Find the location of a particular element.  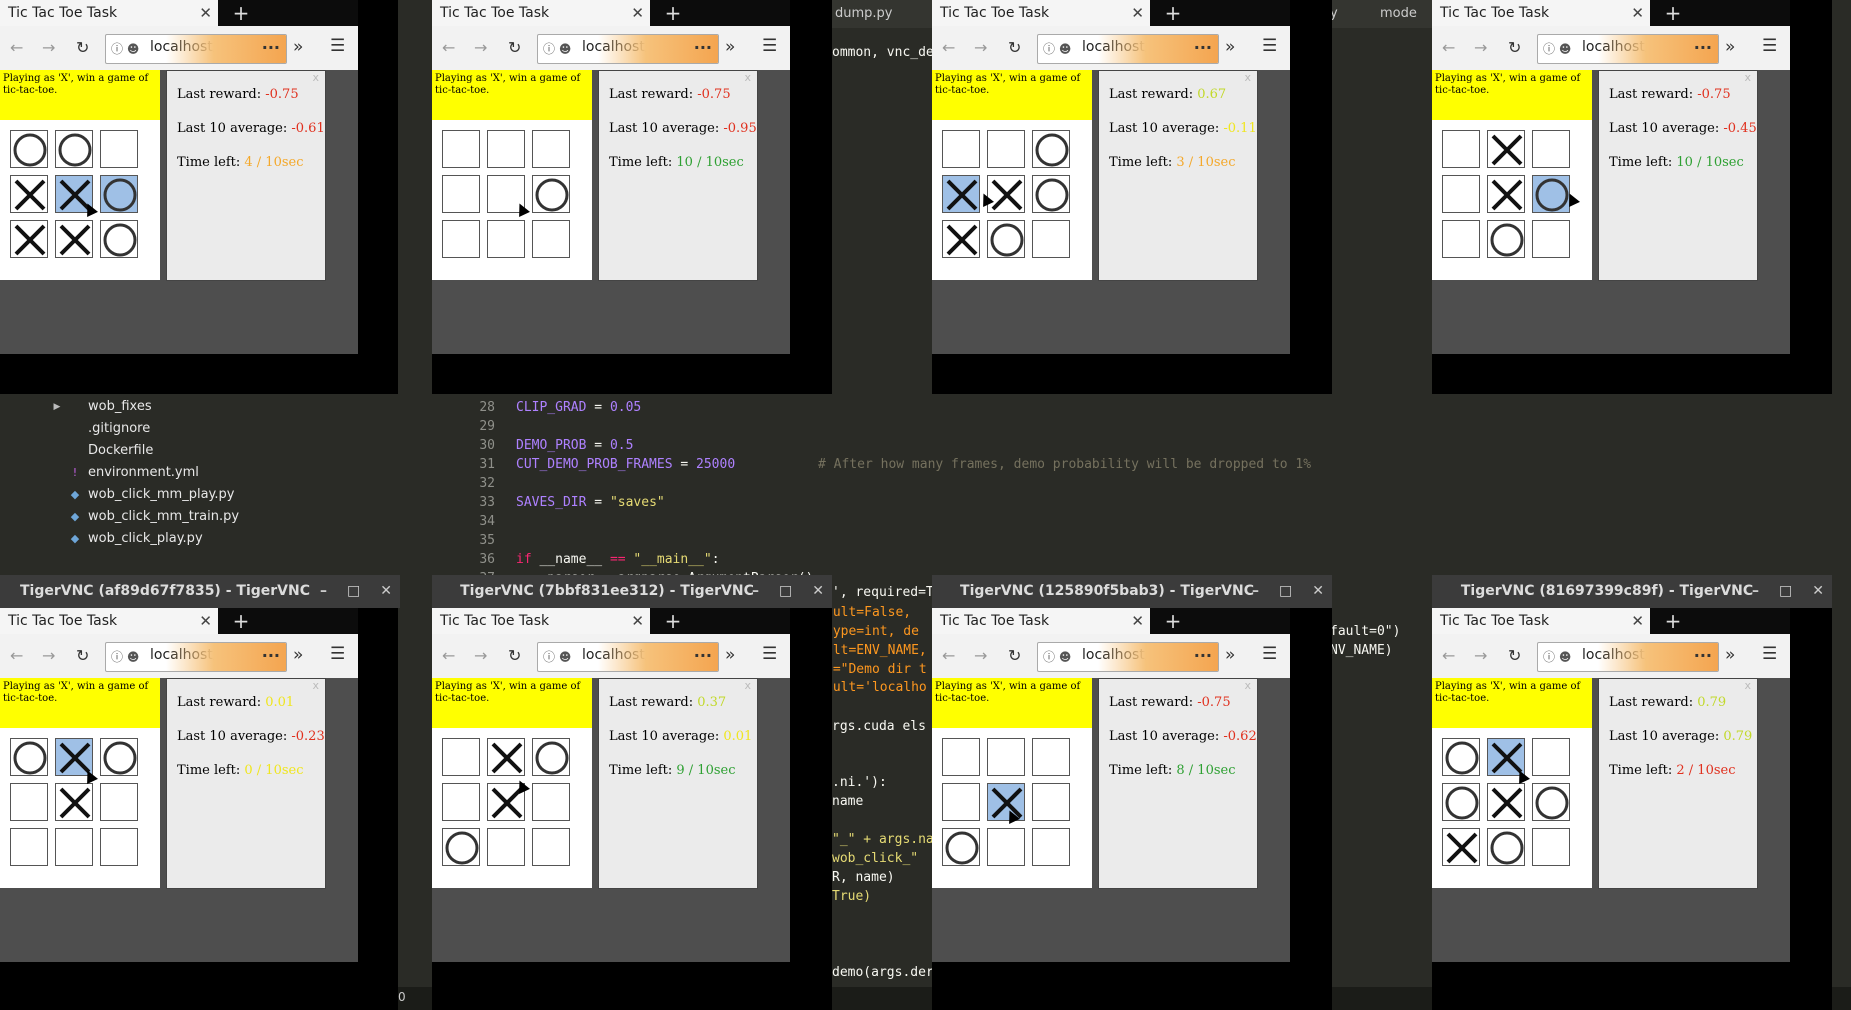

file-tree-item: .gitignore is located at coordinates (238, 429).